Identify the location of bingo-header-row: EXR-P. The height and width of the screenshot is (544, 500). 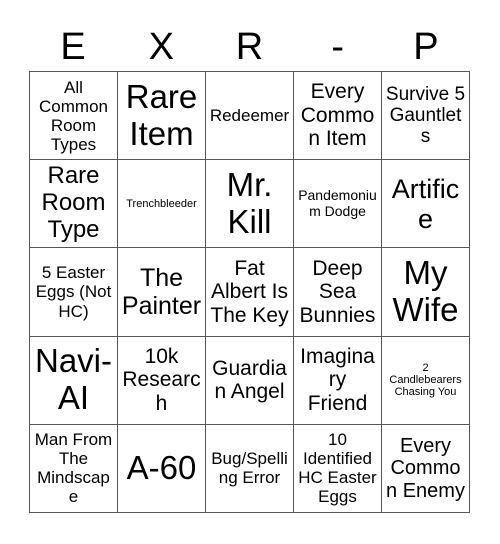
(249, 47).